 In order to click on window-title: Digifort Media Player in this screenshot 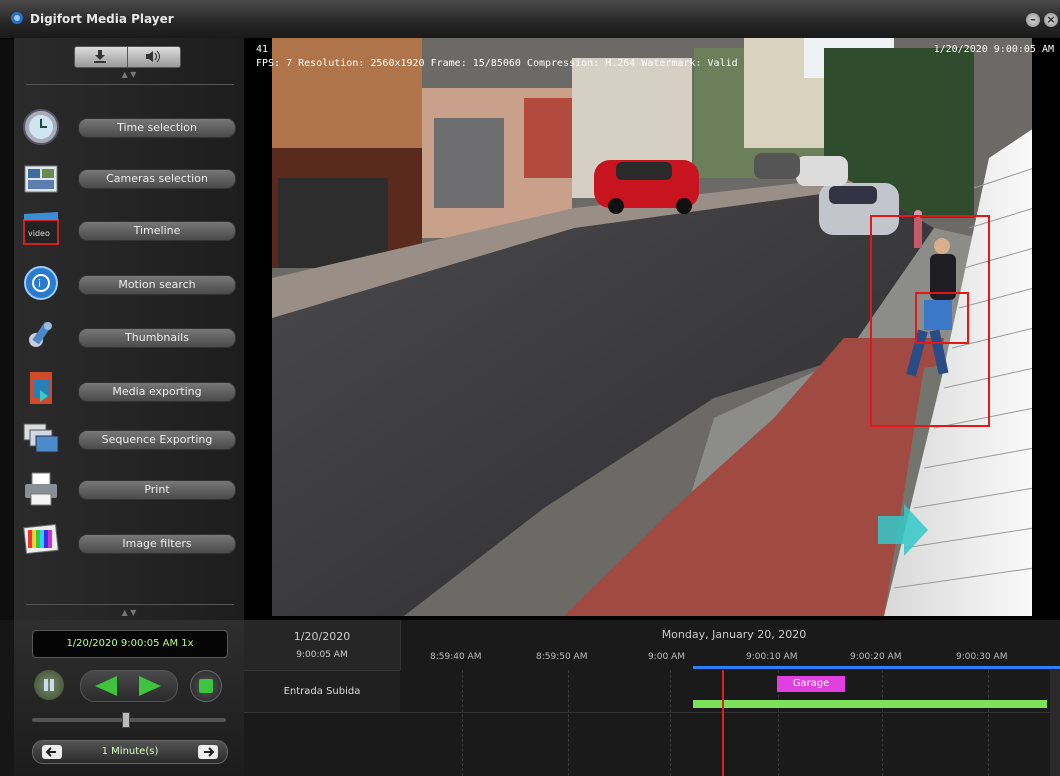, I will do `click(102, 19)`.